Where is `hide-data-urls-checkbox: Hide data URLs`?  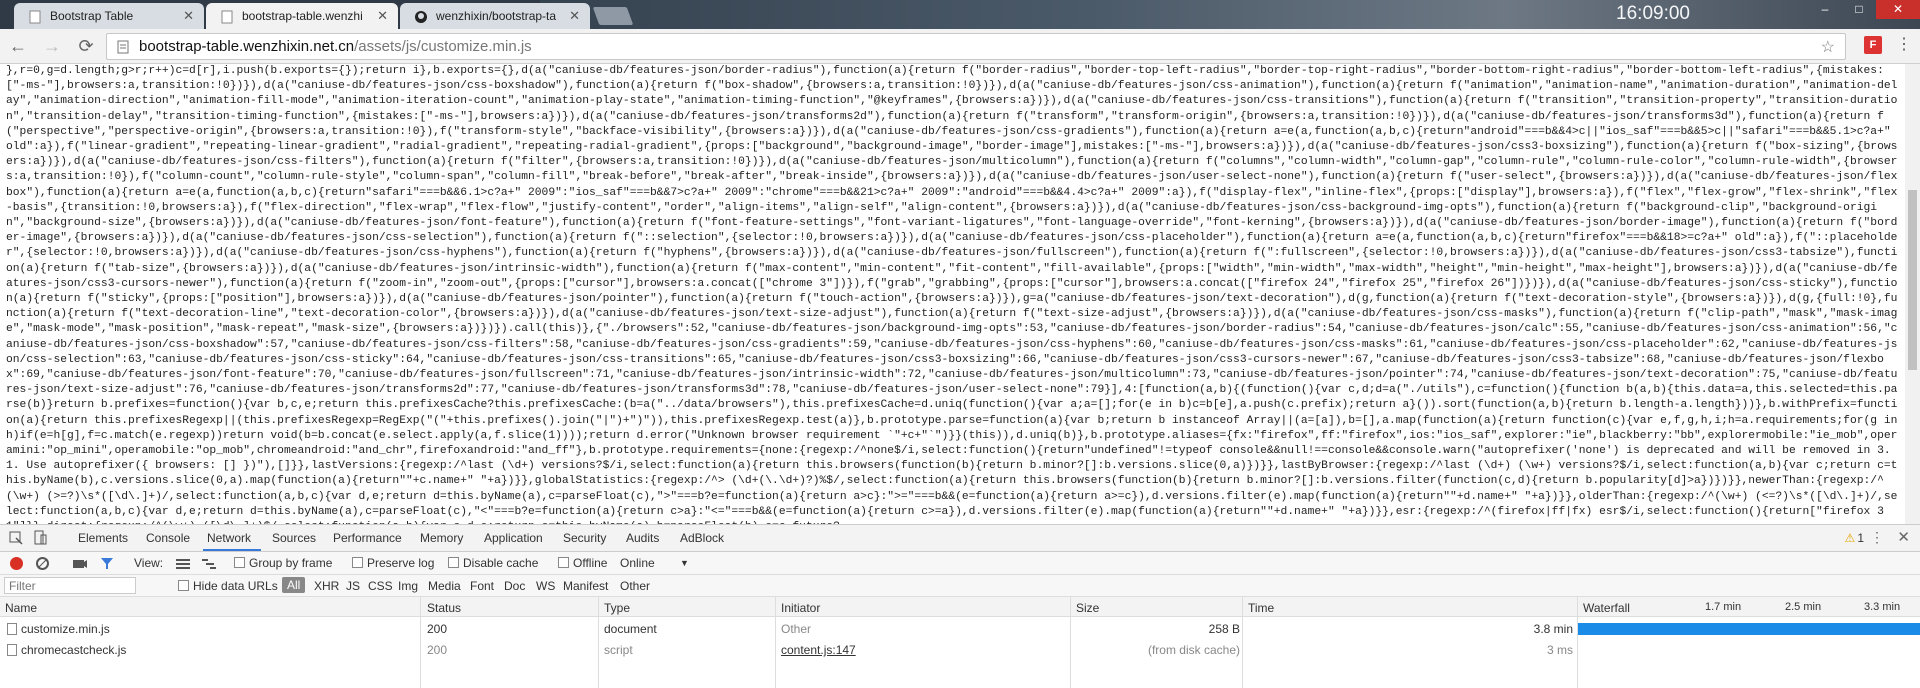 hide-data-urls-checkbox: Hide data URLs is located at coordinates (228, 586).